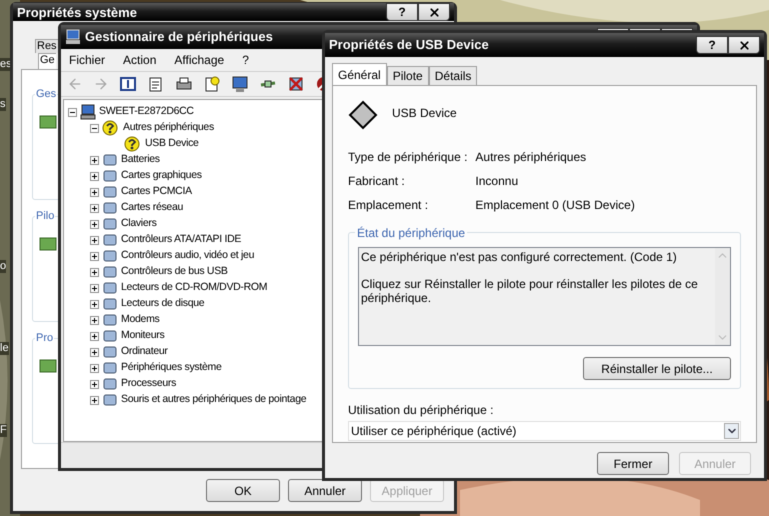 This screenshot has width=769, height=516. I want to click on field-label: Emplacement :, so click(389, 205).